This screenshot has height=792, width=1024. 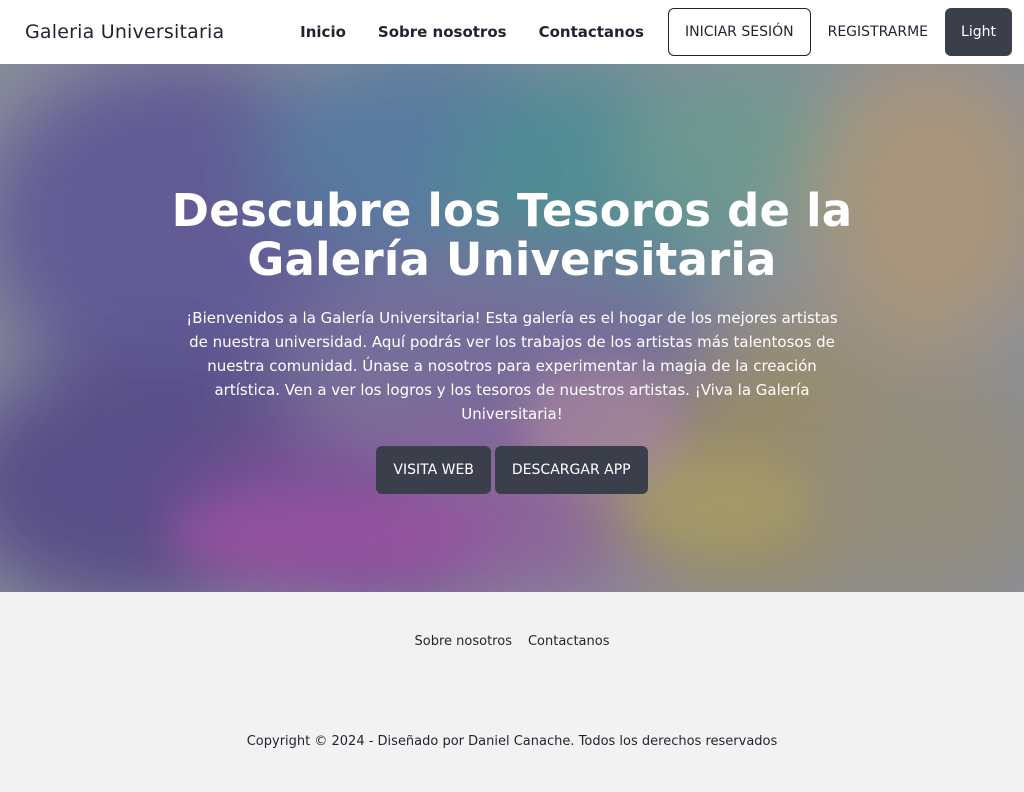 What do you see at coordinates (124, 32) in the screenshot?
I see `brand-logo-text: Galeria Universitaria` at bounding box center [124, 32].